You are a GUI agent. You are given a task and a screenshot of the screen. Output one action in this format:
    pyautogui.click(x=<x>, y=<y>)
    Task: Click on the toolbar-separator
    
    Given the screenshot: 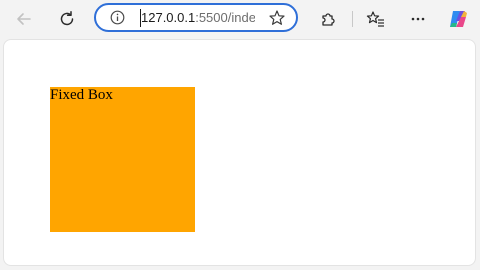 What is the action you would take?
    pyautogui.click(x=352, y=19)
    